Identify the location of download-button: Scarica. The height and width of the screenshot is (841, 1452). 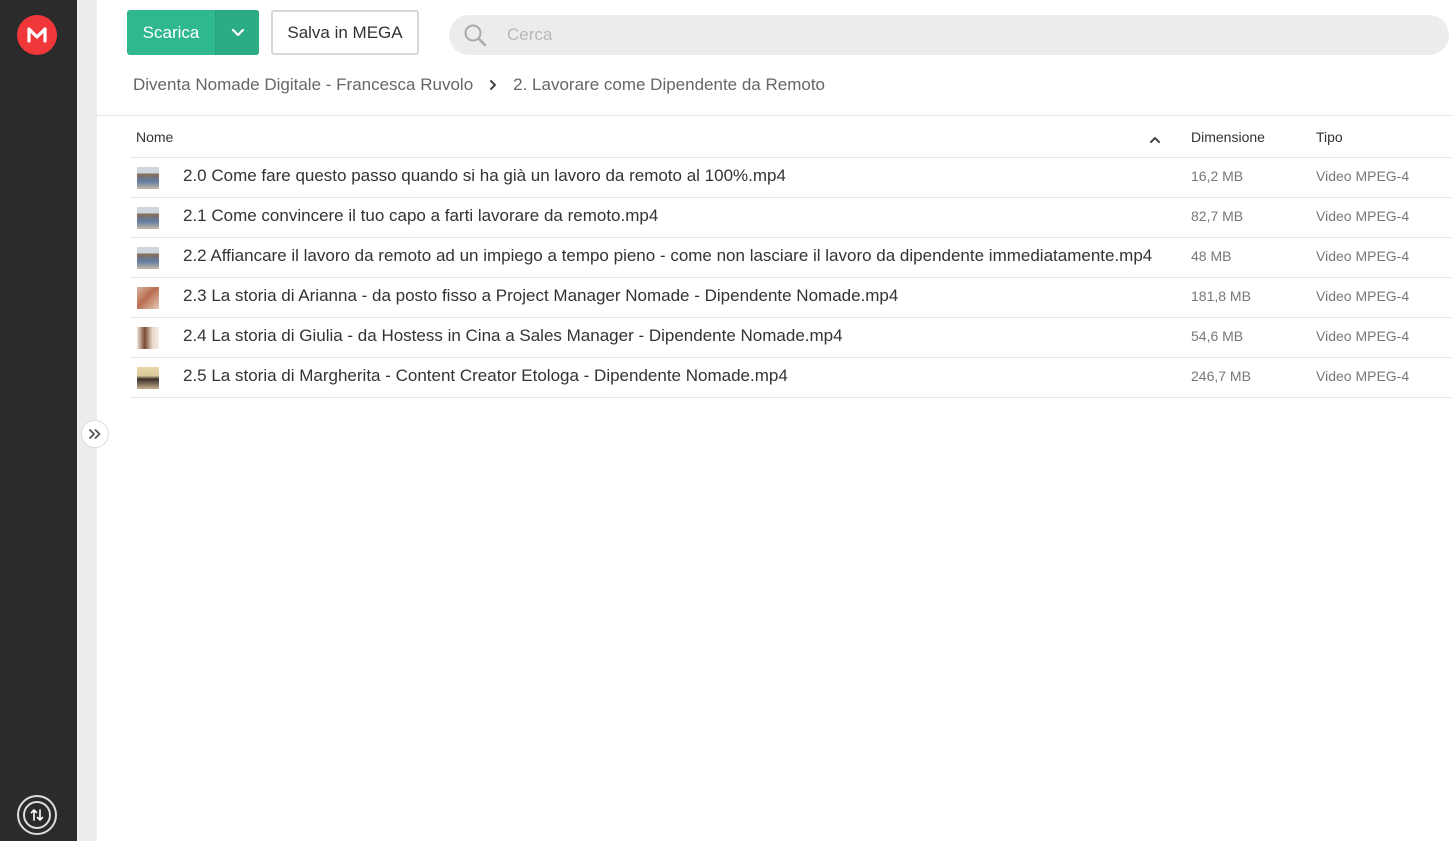
(193, 32).